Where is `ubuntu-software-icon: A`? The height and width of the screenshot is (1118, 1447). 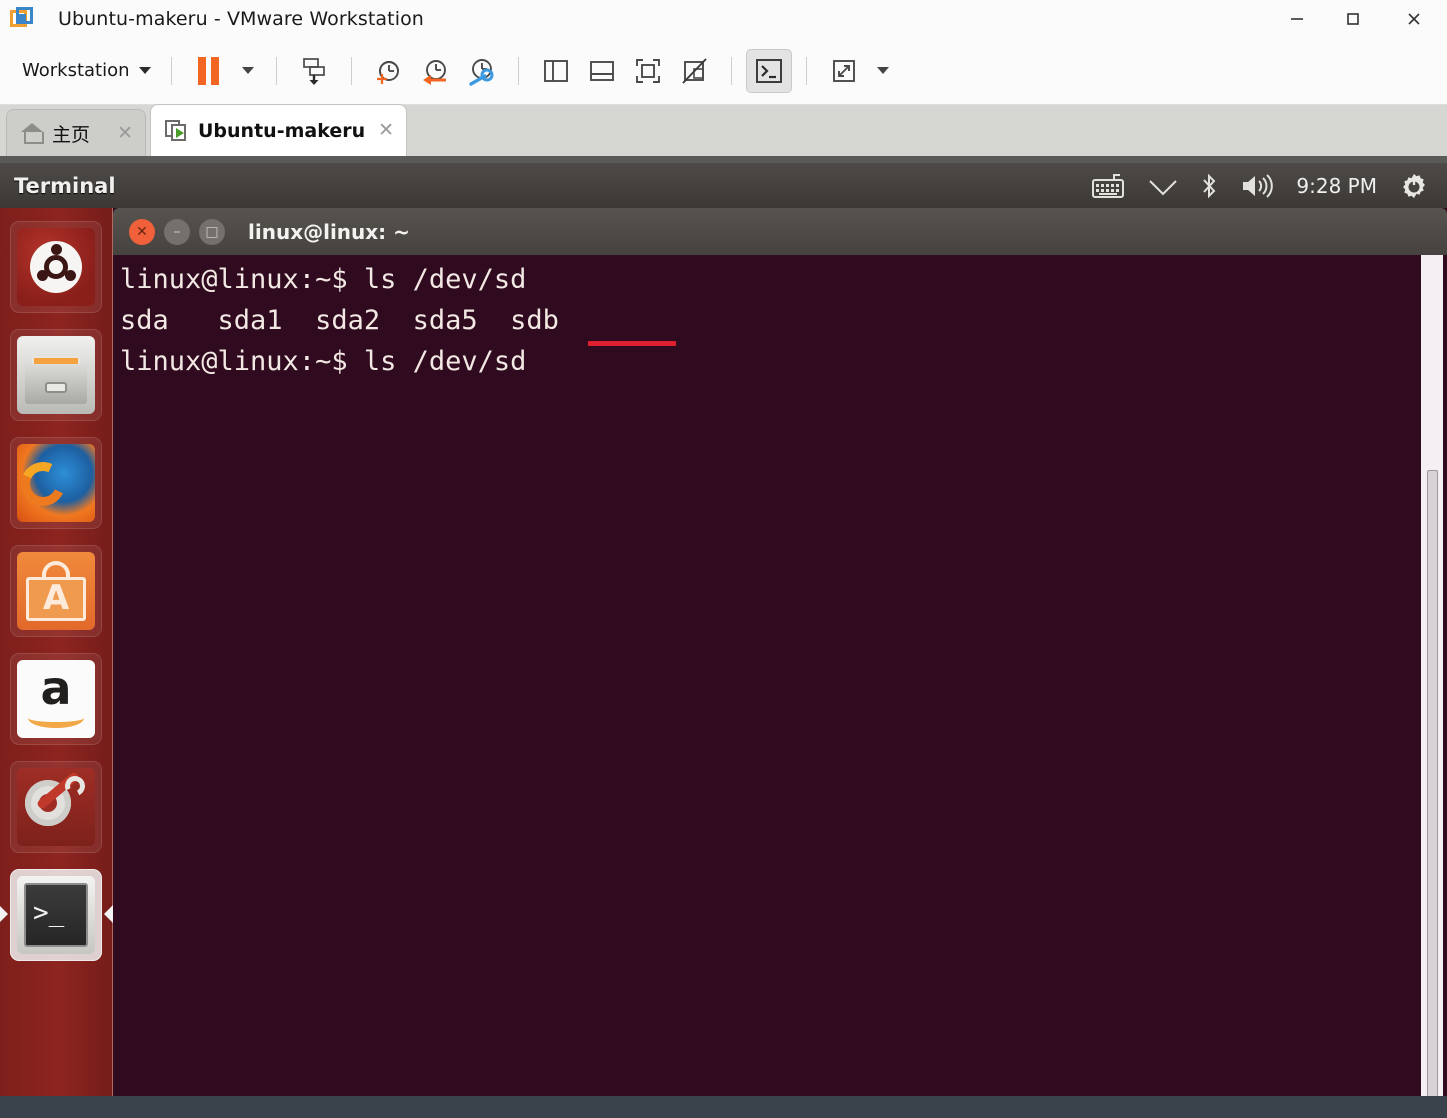
ubuntu-software-icon: A is located at coordinates (56, 591).